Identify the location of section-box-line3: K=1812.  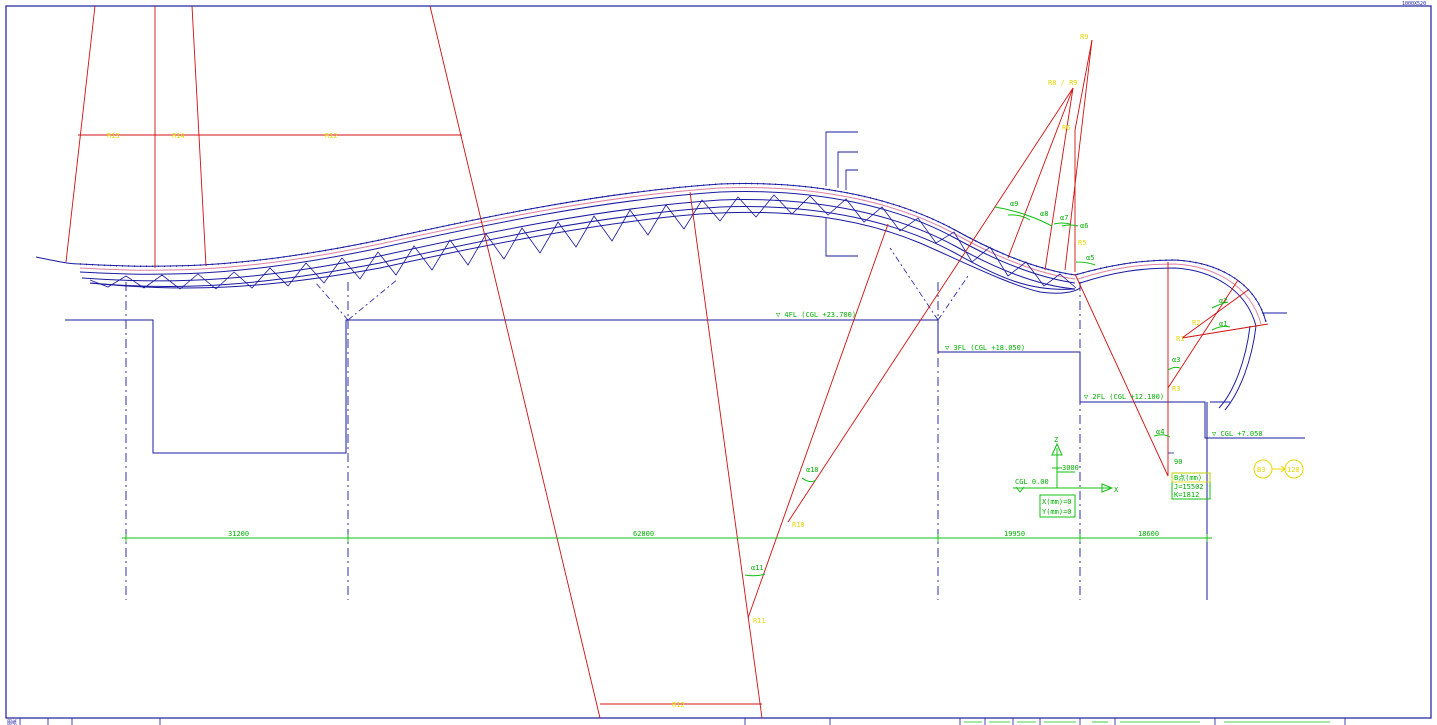
(1186, 495).